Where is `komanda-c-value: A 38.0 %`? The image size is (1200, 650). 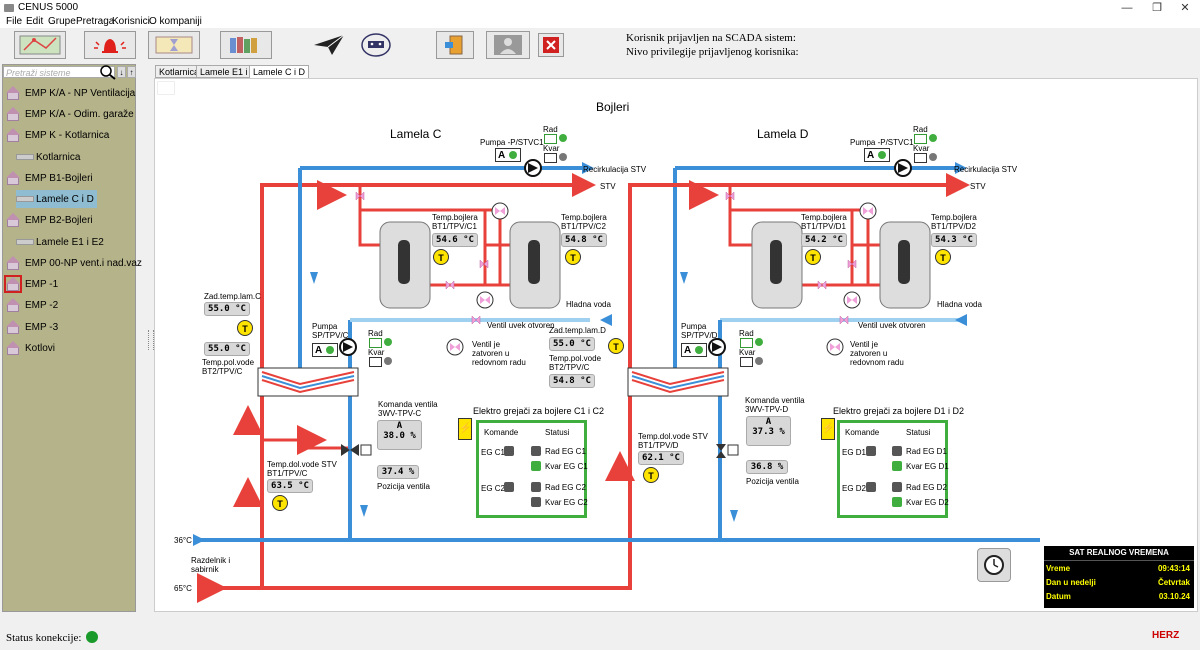
komanda-c-value: A 38.0 % is located at coordinates (399, 435).